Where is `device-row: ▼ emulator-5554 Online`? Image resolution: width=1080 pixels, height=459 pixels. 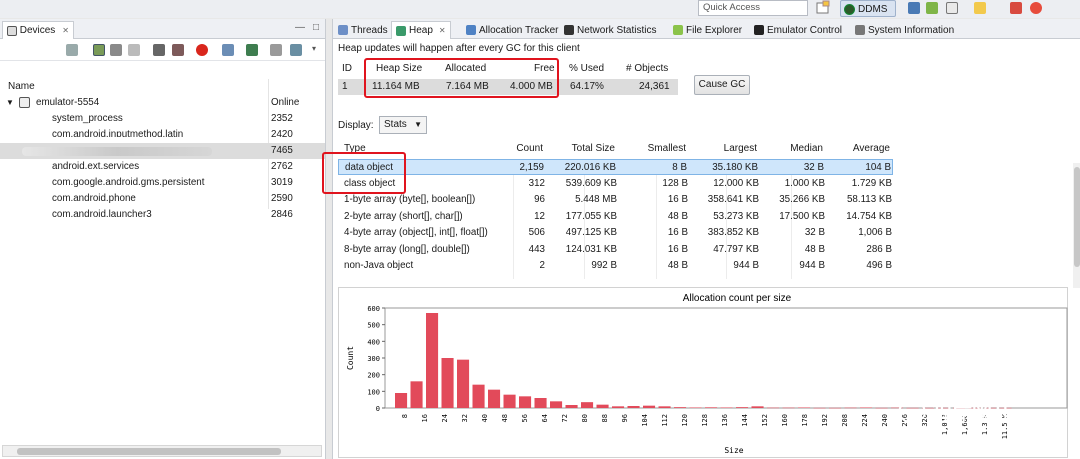
device-row: ▼ emulator-5554 Online is located at coordinates (162, 103).